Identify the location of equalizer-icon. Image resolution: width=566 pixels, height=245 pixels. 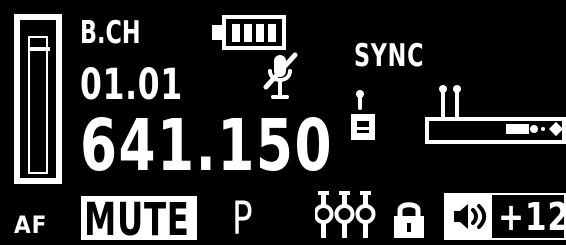
(345, 215).